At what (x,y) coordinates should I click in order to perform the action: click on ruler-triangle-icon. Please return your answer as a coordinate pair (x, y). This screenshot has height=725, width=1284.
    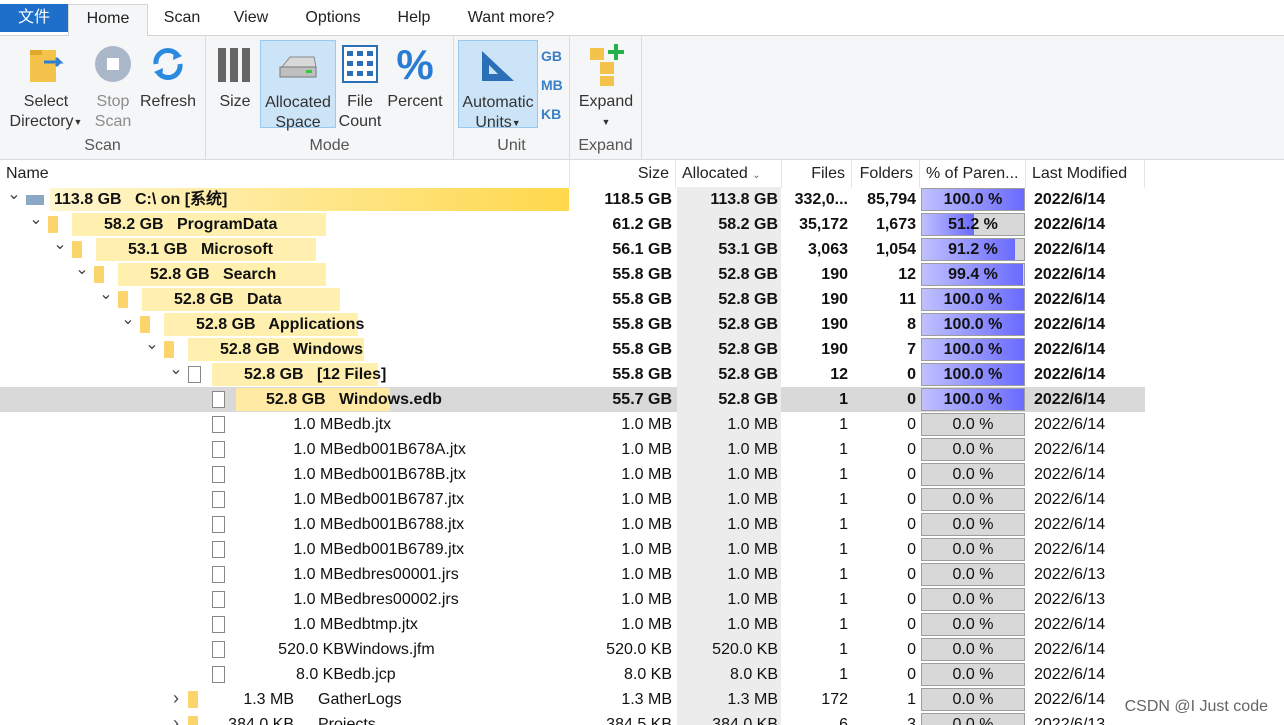
    Looking at the image, I should click on (498, 66).